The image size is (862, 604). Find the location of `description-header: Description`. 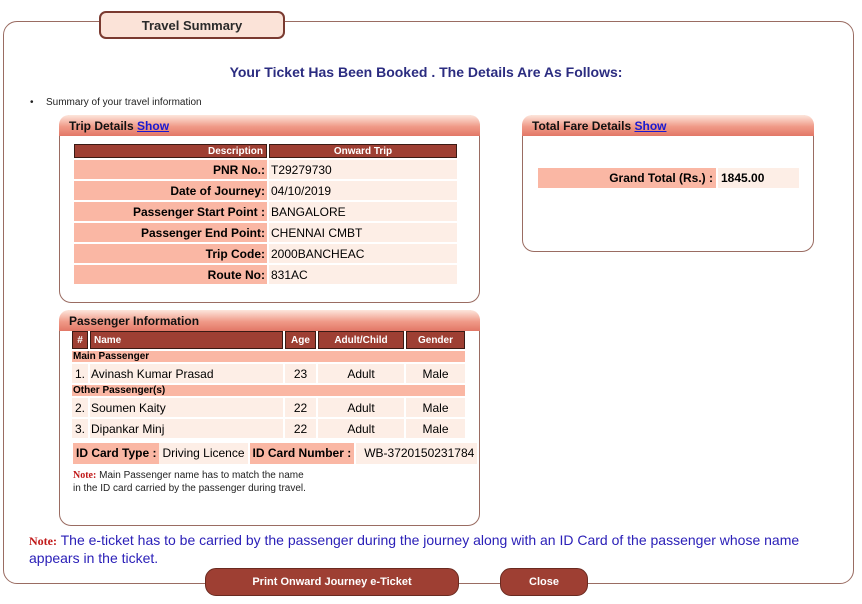

description-header: Description is located at coordinates (170, 151).